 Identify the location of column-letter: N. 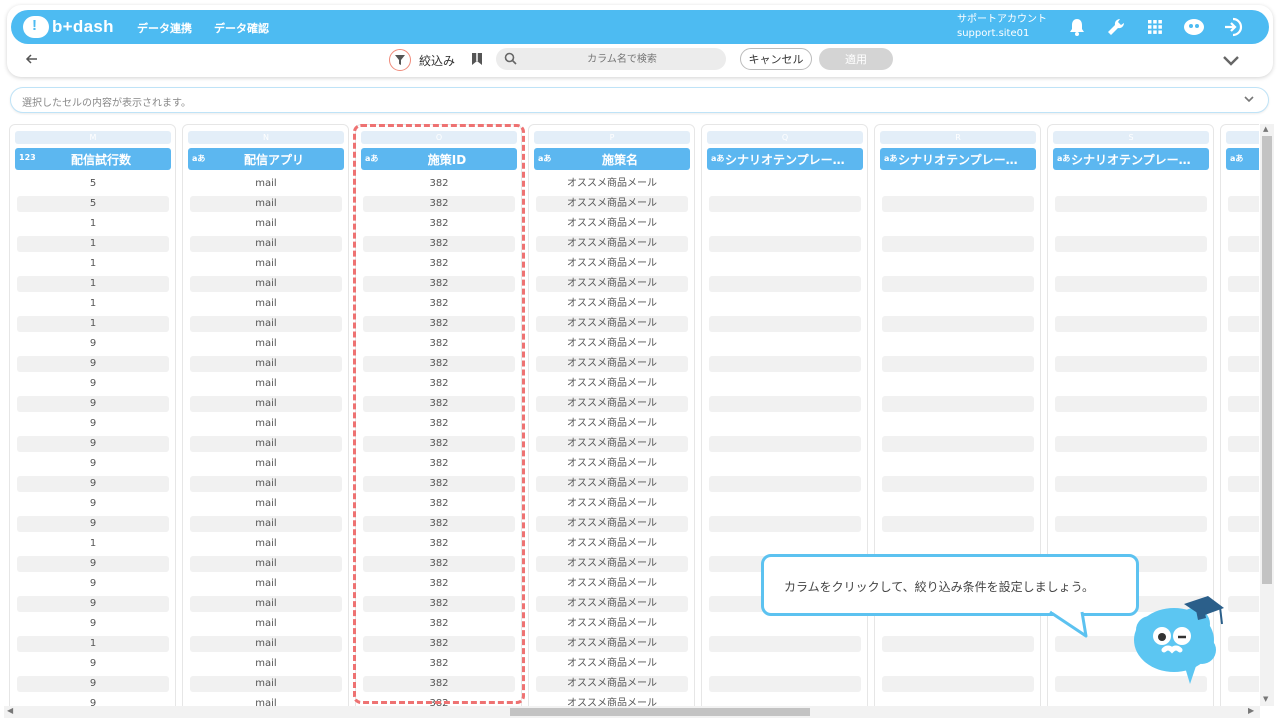
(266, 137).